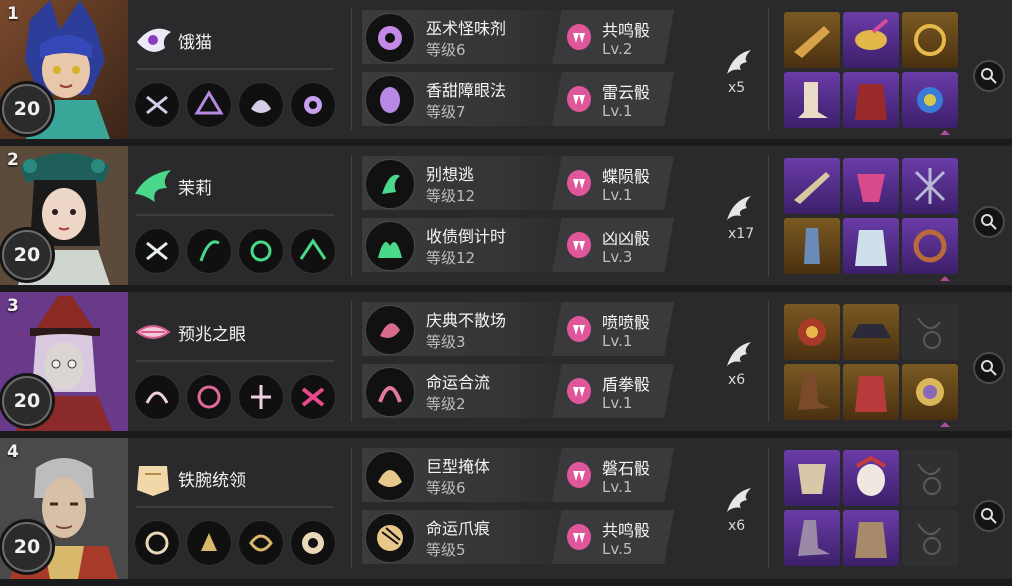 Image resolution: width=1012 pixels, height=586 pixels. What do you see at coordinates (466, 28) in the screenshot?
I see `skill-name: 巫术怪味剂` at bounding box center [466, 28].